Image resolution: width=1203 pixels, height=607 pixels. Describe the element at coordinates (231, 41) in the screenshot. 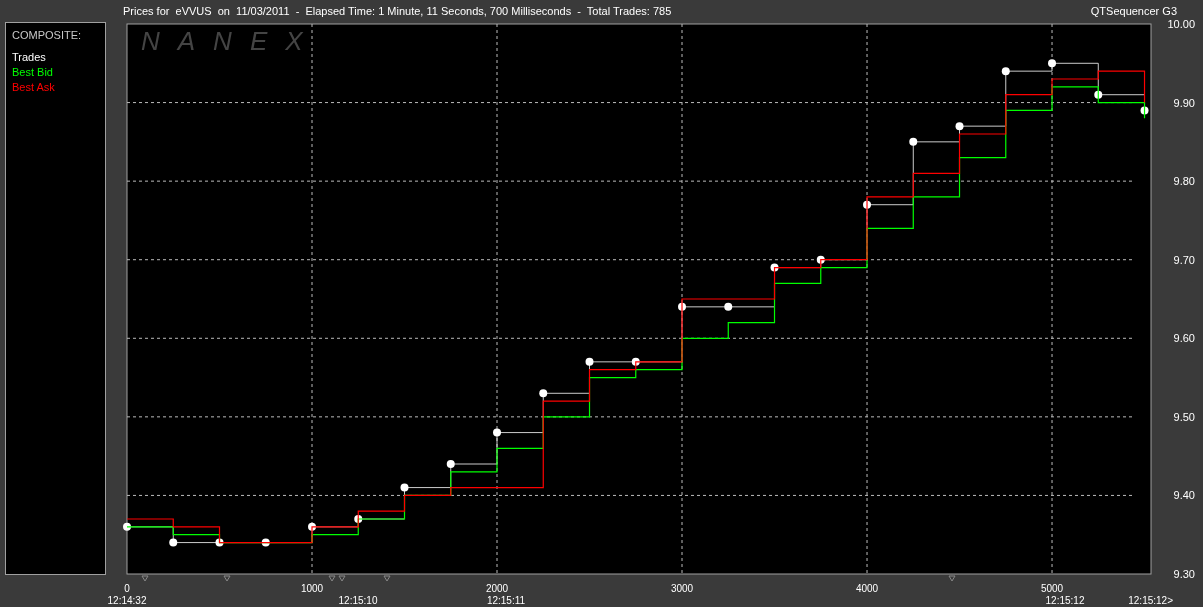

I see `nanex-logo: NANEX` at that location.